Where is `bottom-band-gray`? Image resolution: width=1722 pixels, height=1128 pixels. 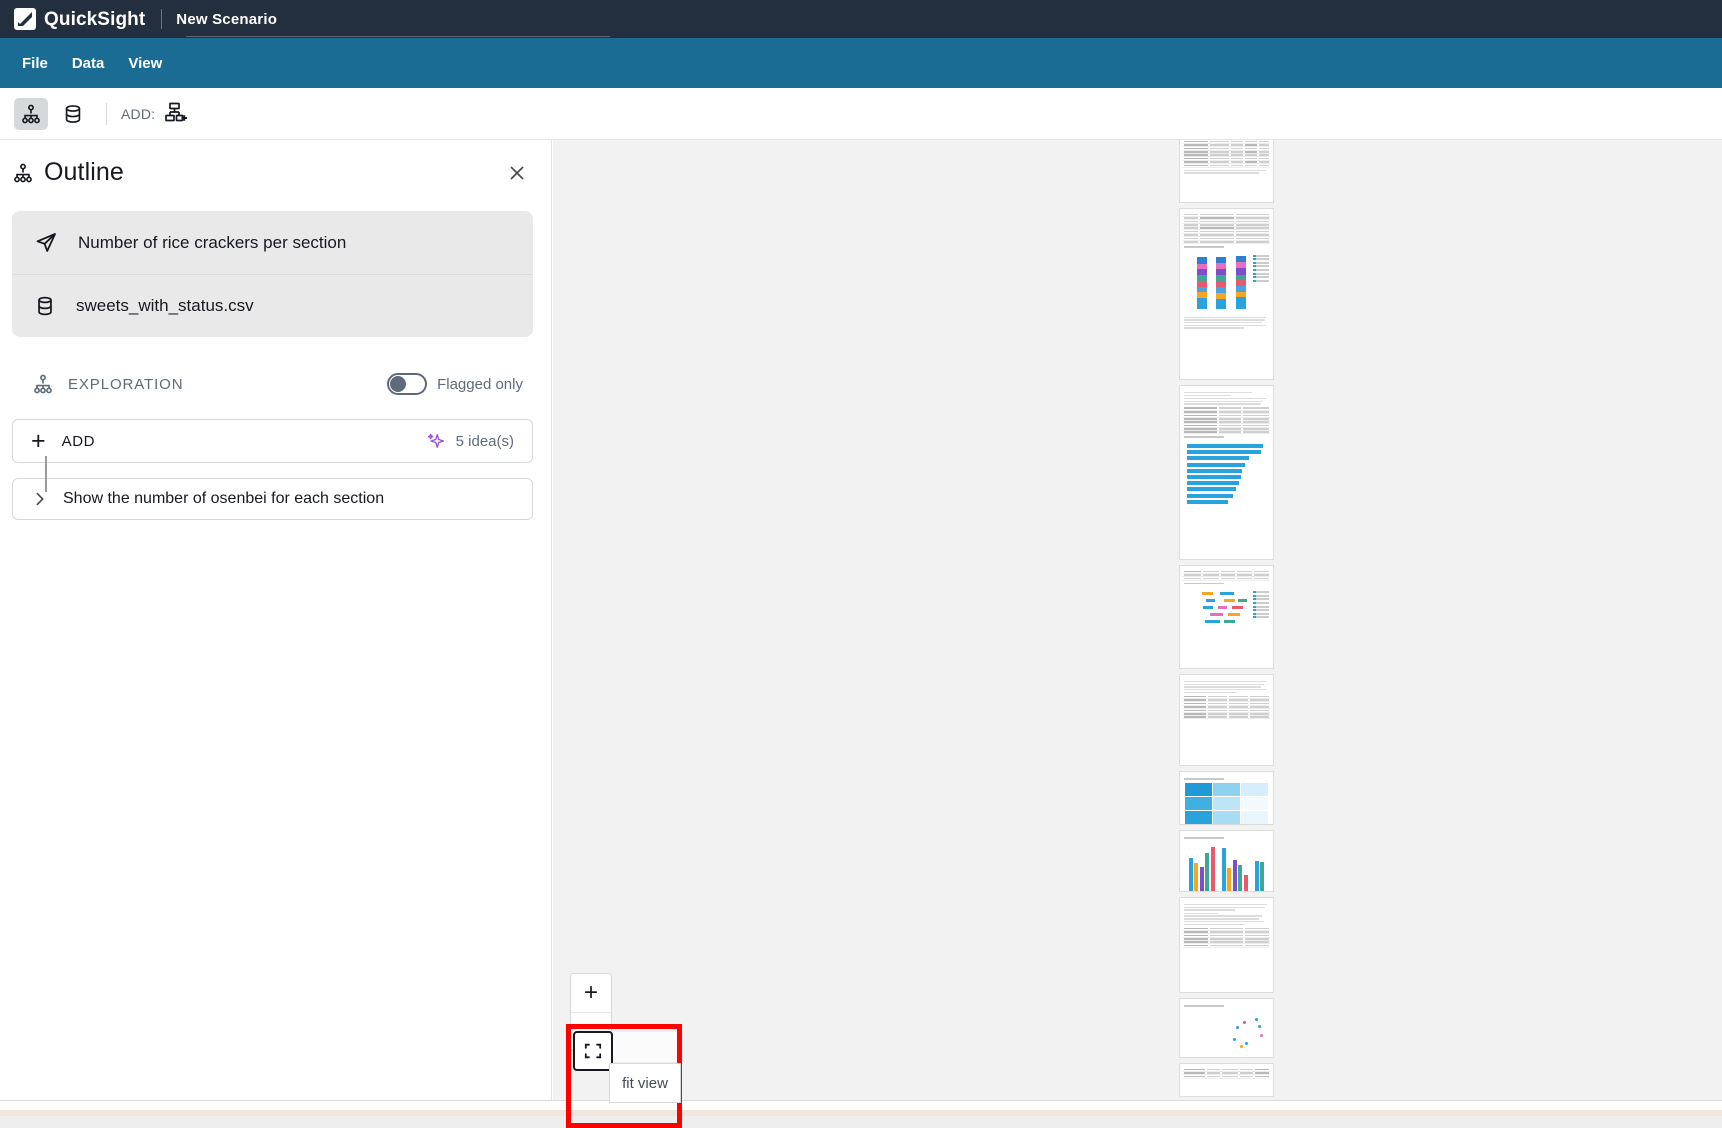
bottom-band-gray is located at coordinates (861, 1122).